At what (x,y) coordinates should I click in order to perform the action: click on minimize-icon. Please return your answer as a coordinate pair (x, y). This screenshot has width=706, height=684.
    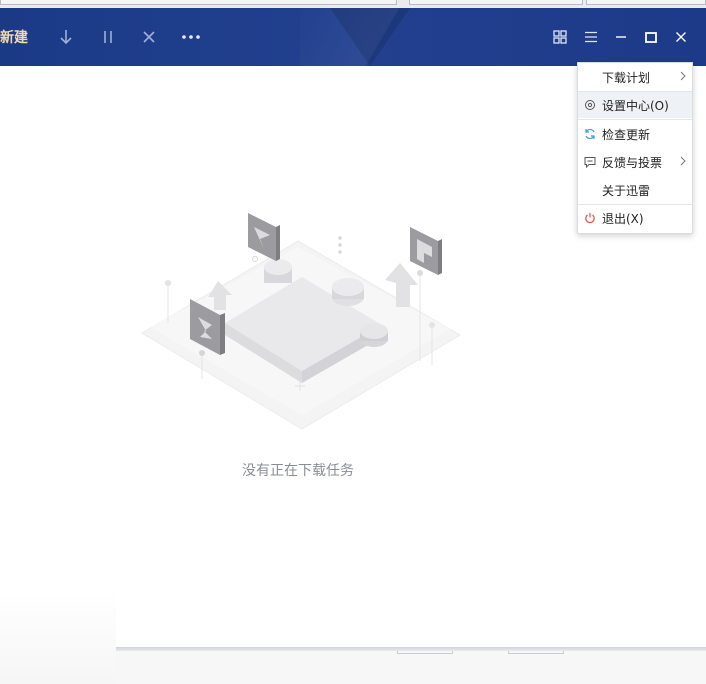
    Looking at the image, I should click on (621, 37).